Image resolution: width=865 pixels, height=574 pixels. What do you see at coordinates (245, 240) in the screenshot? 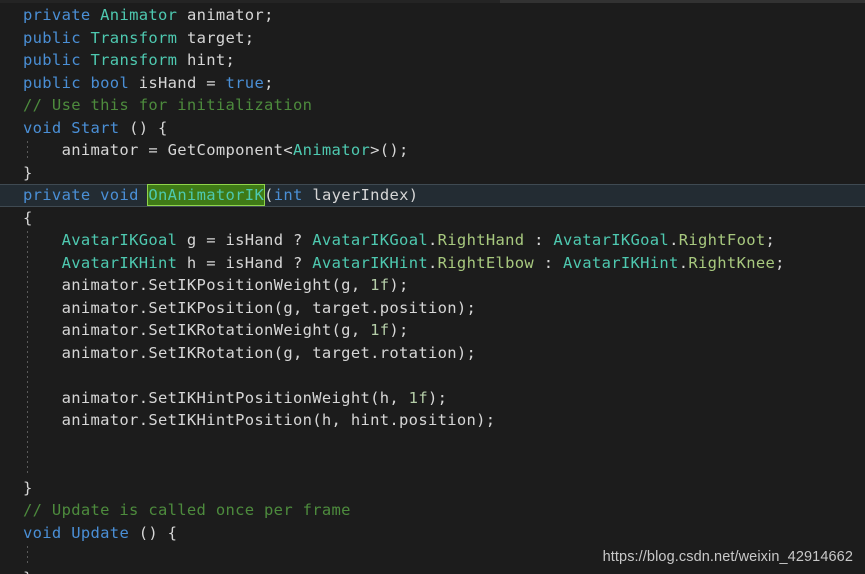
I see `code-text: g = isHand ?` at bounding box center [245, 240].